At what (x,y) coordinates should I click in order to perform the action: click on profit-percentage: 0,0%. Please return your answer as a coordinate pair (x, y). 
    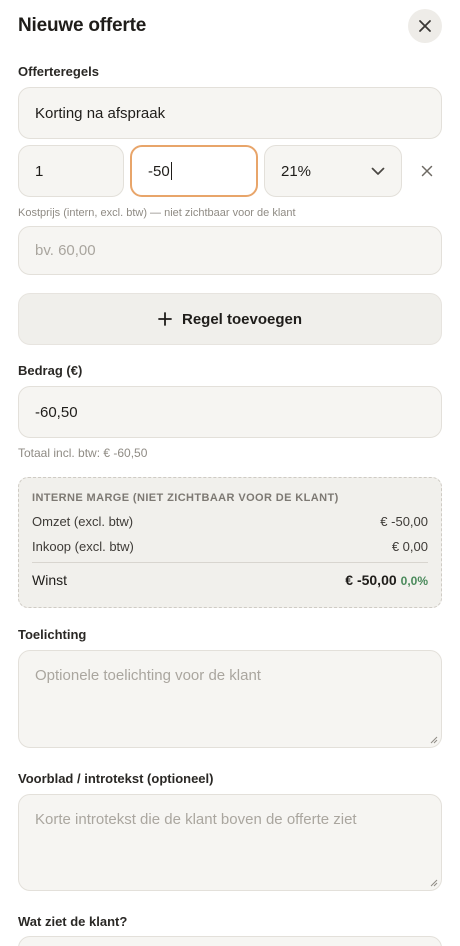
    Looking at the image, I should click on (414, 581).